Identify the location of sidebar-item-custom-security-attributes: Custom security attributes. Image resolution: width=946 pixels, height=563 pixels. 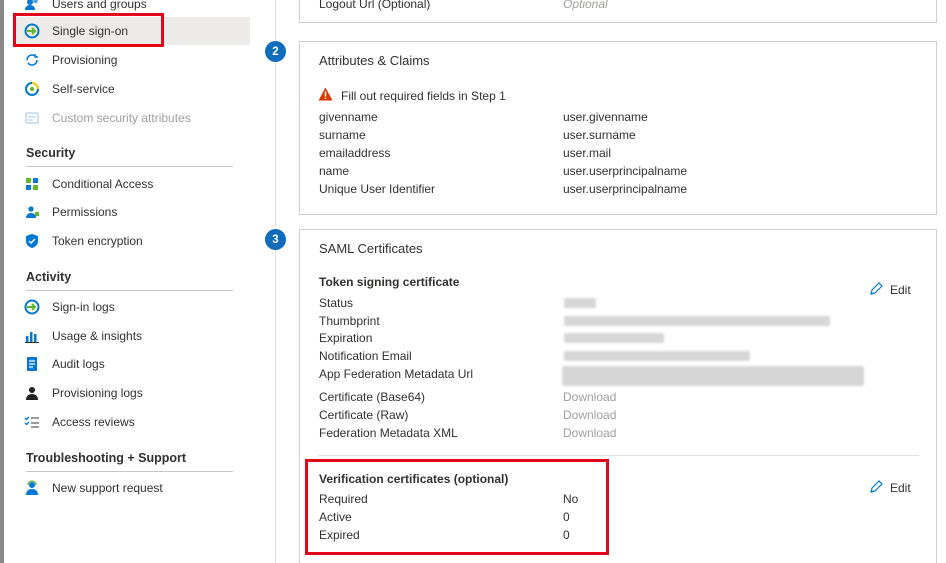
(133, 118).